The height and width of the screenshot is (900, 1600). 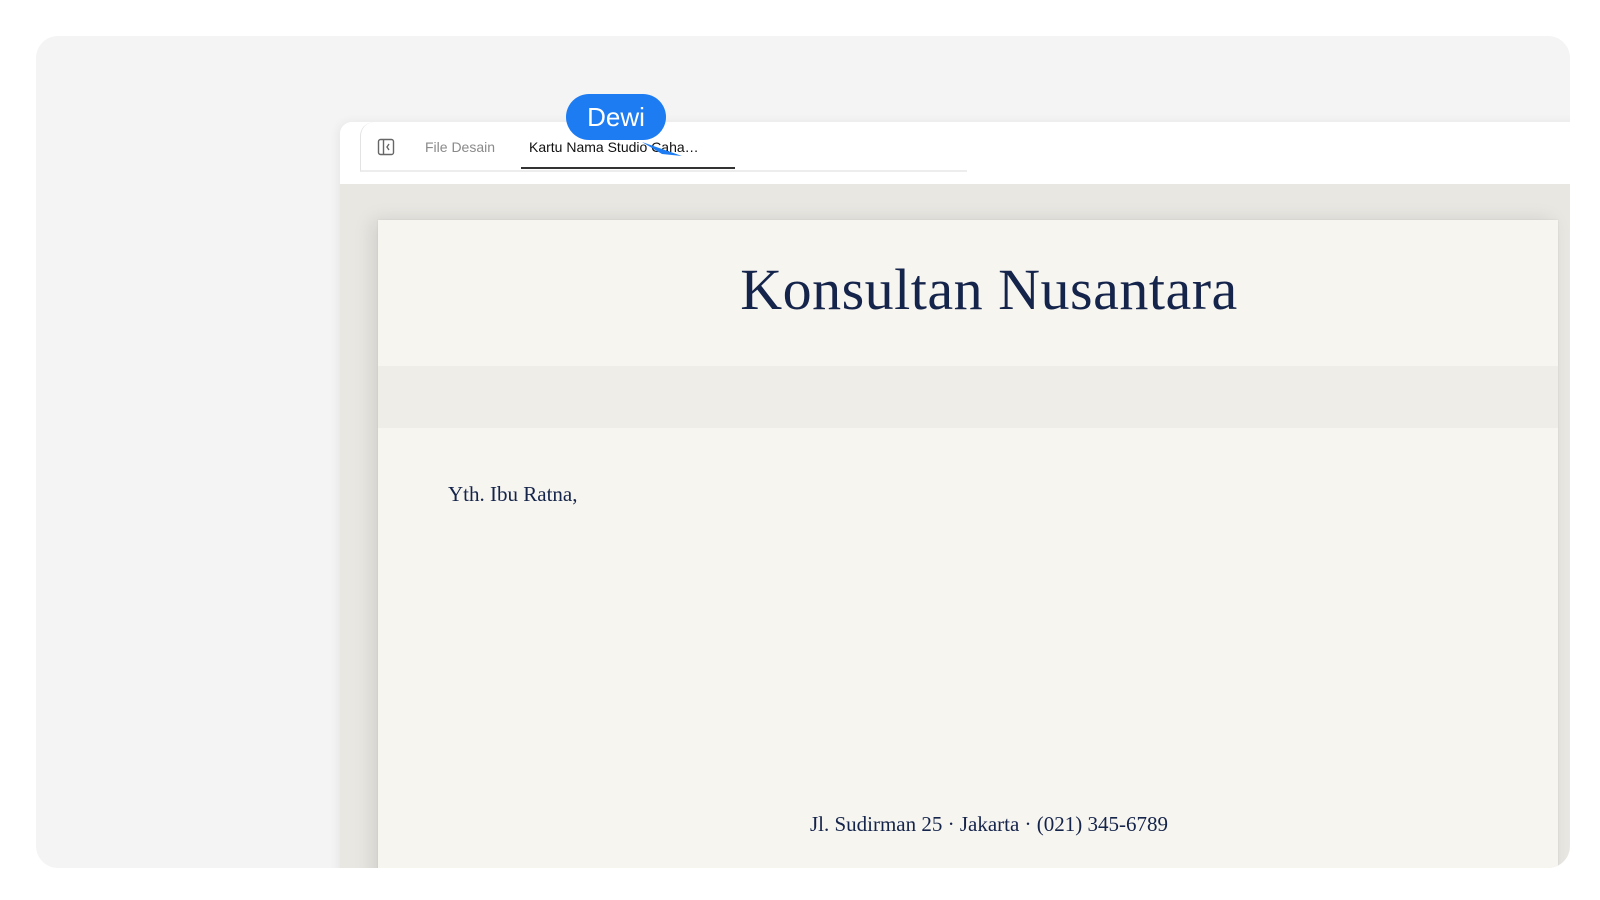 What do you see at coordinates (628, 168) in the screenshot?
I see `active-tab-indicator` at bounding box center [628, 168].